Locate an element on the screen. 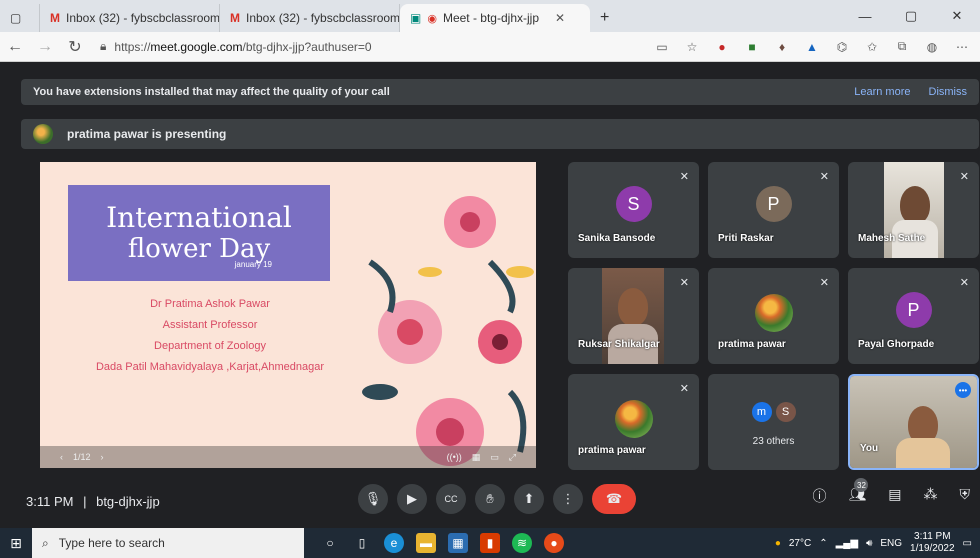 The height and width of the screenshot is (558, 980). participant-tile-payal: ✕ P Payal Ghorpade is located at coordinates (913, 316).